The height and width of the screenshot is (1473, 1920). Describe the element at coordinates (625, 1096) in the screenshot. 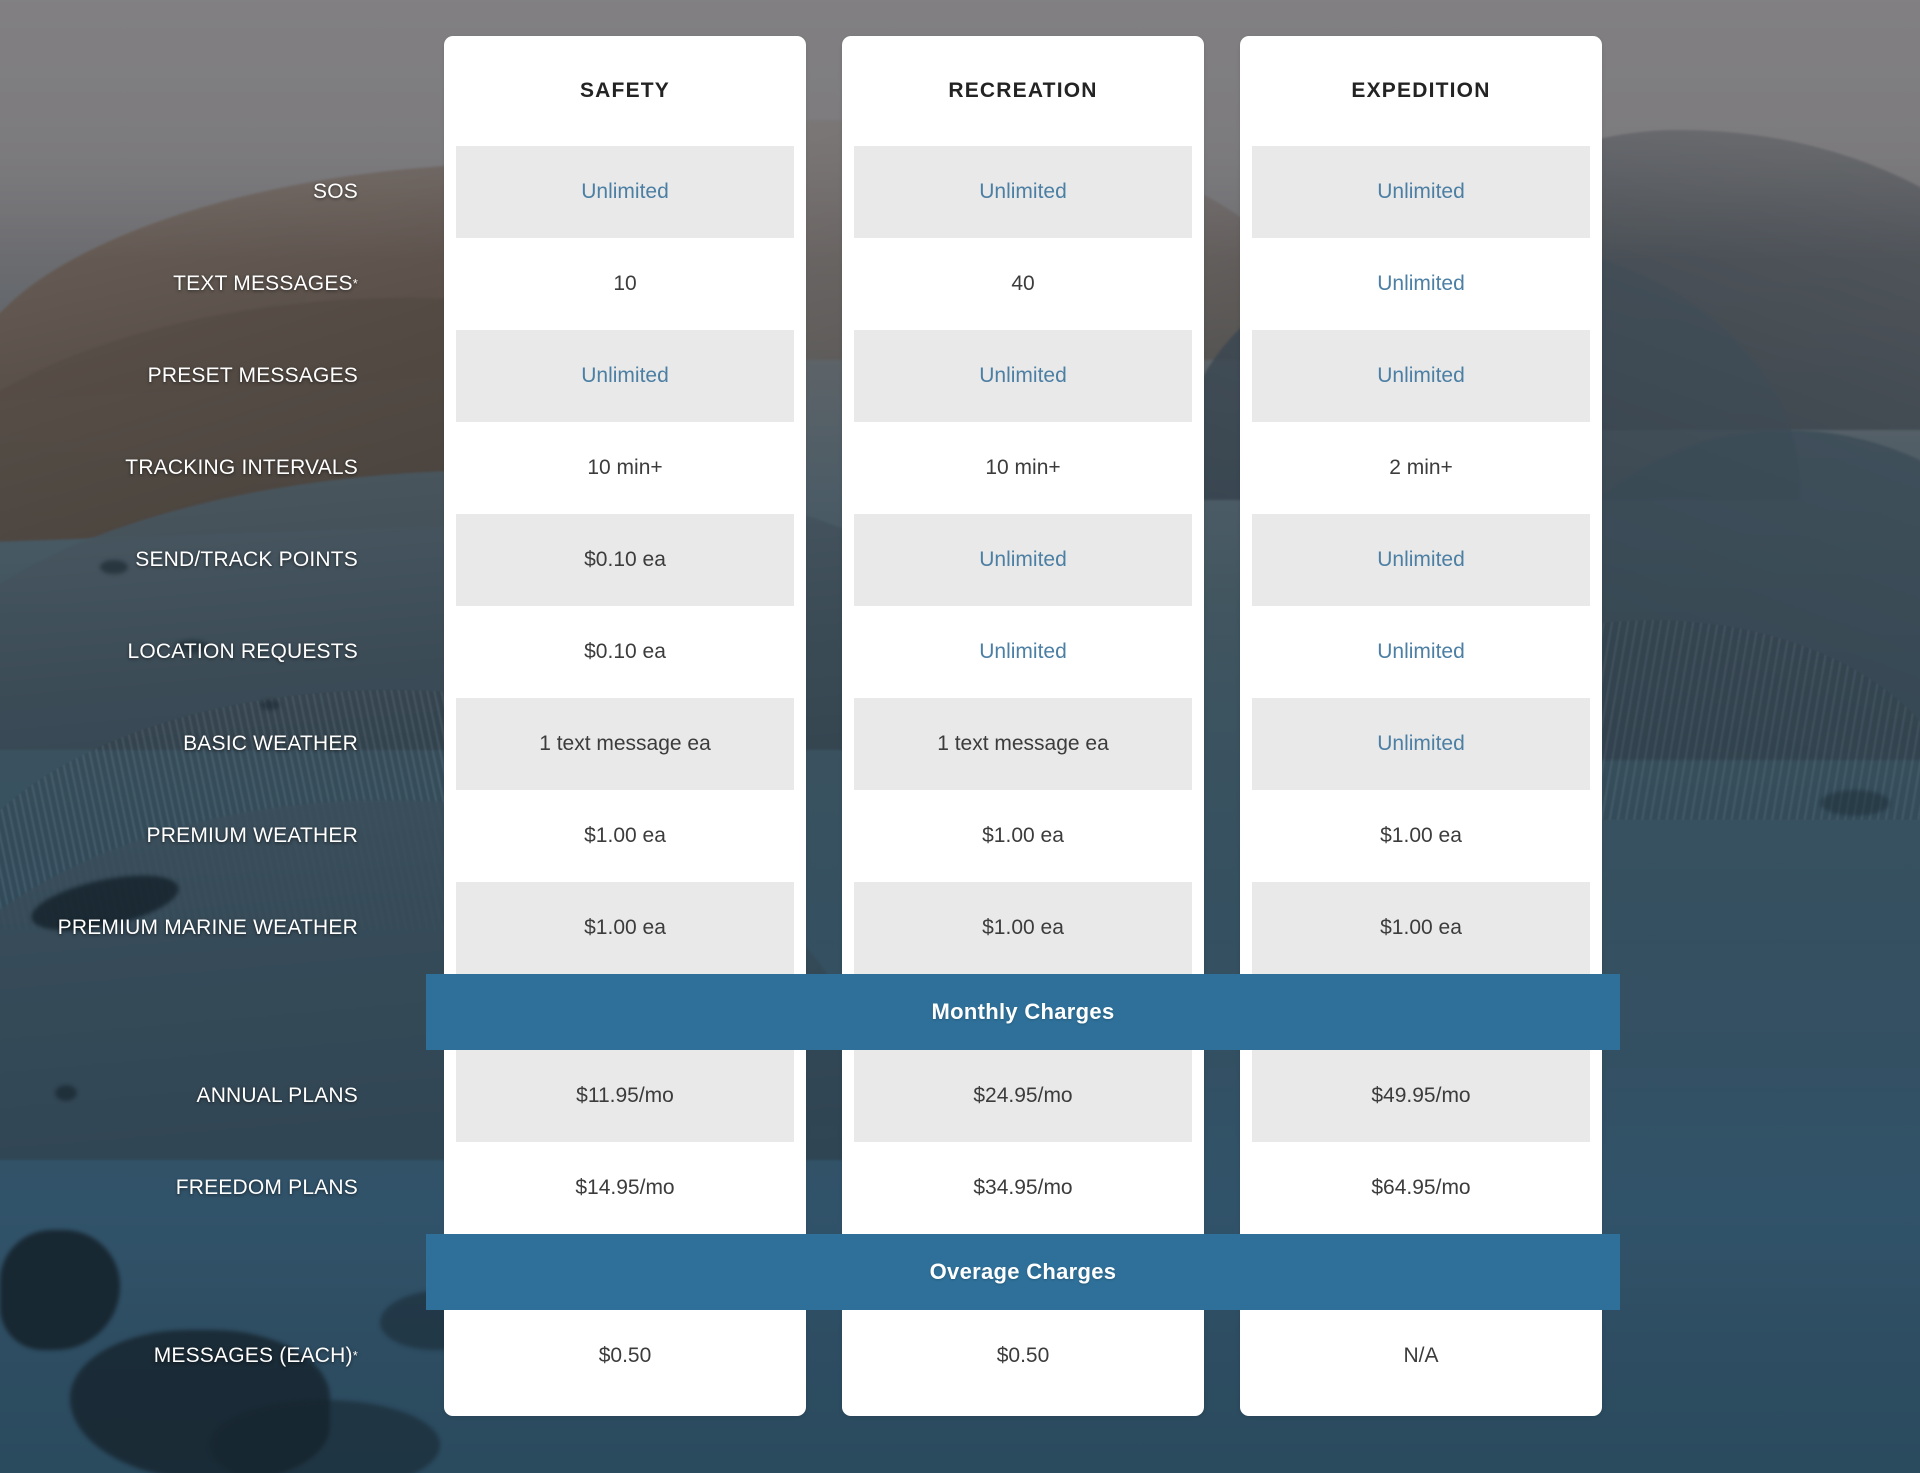

I see `plan-value-cell: $11.95/mo` at that location.